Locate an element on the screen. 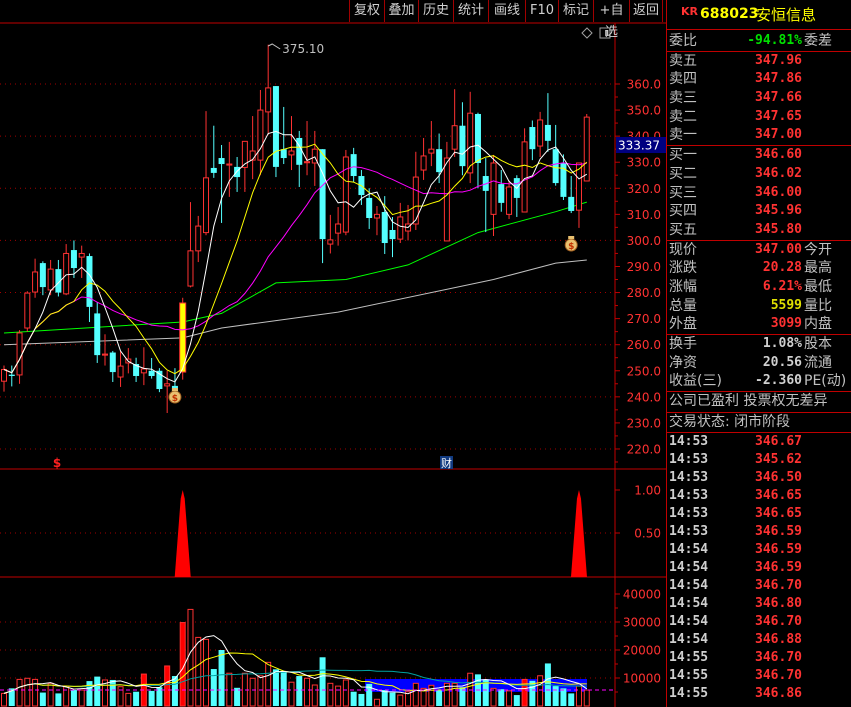 The width and height of the screenshot is (851, 707). fund-value: -2.360 is located at coordinates (778, 381).